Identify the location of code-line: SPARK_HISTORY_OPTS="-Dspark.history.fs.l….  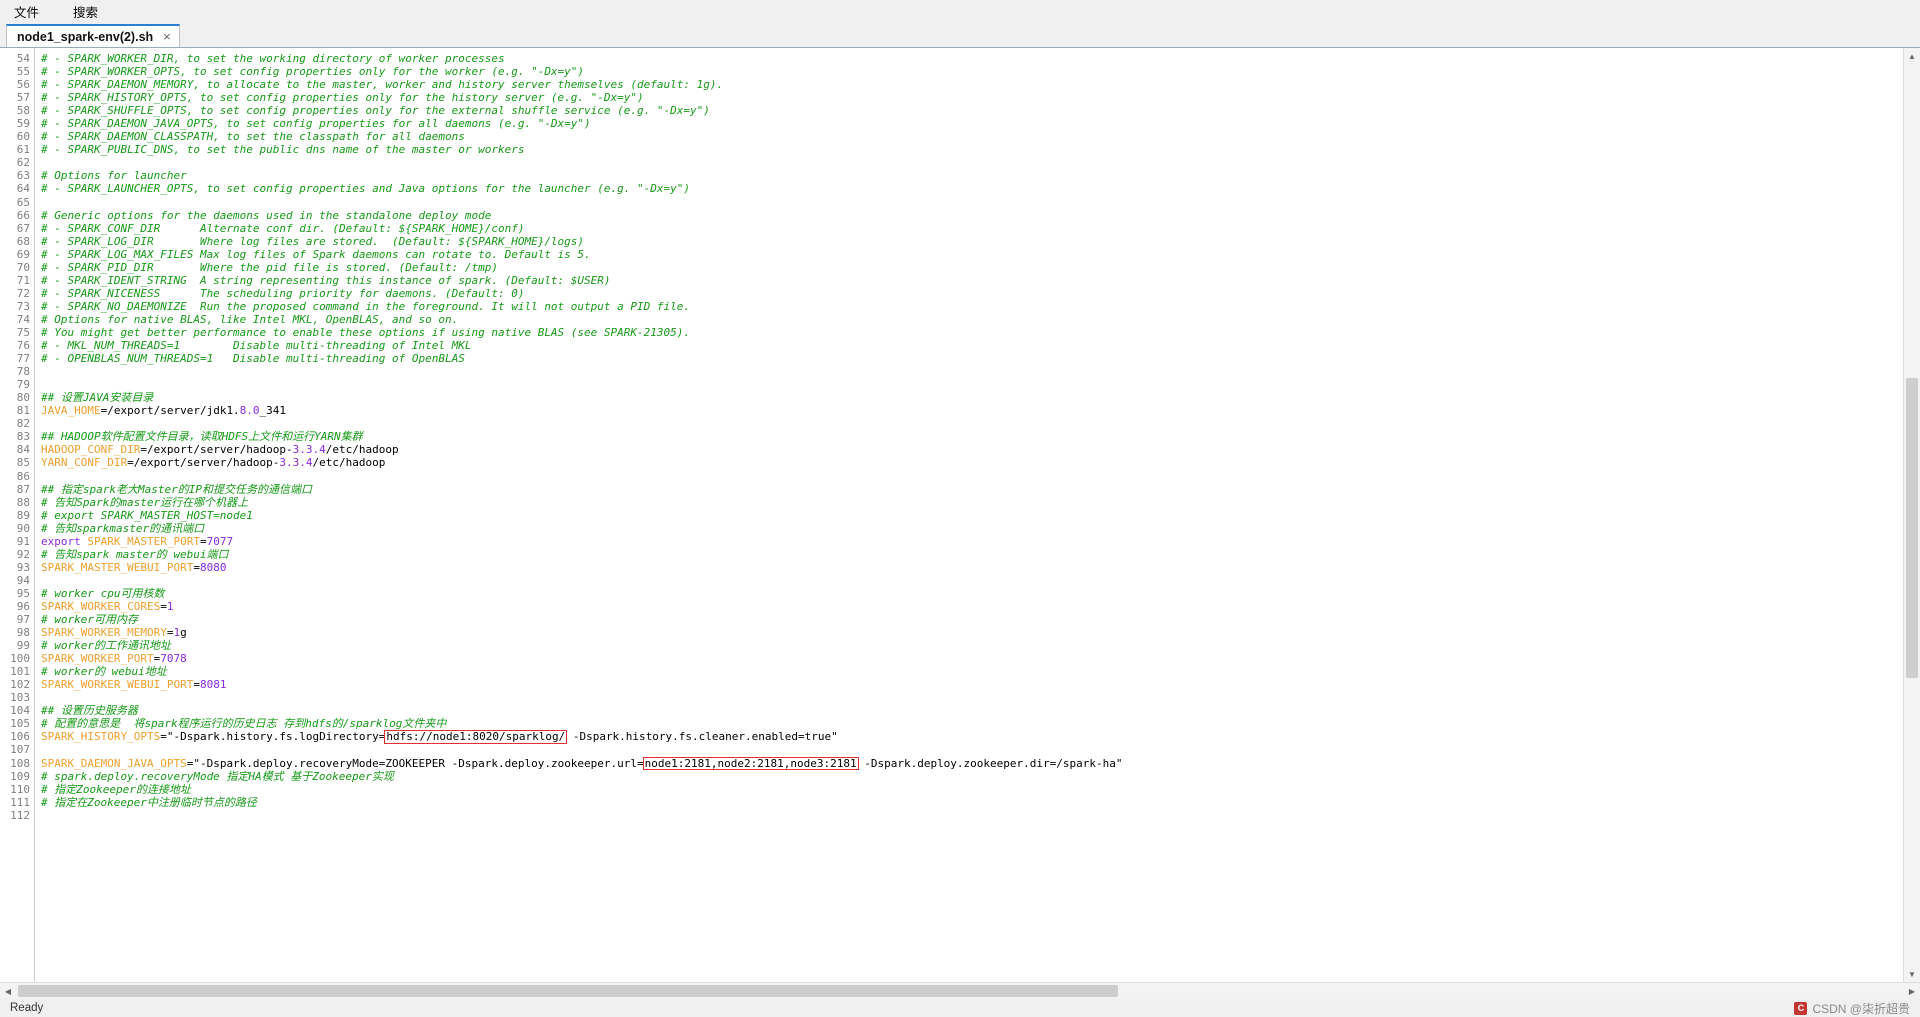
(972, 737).